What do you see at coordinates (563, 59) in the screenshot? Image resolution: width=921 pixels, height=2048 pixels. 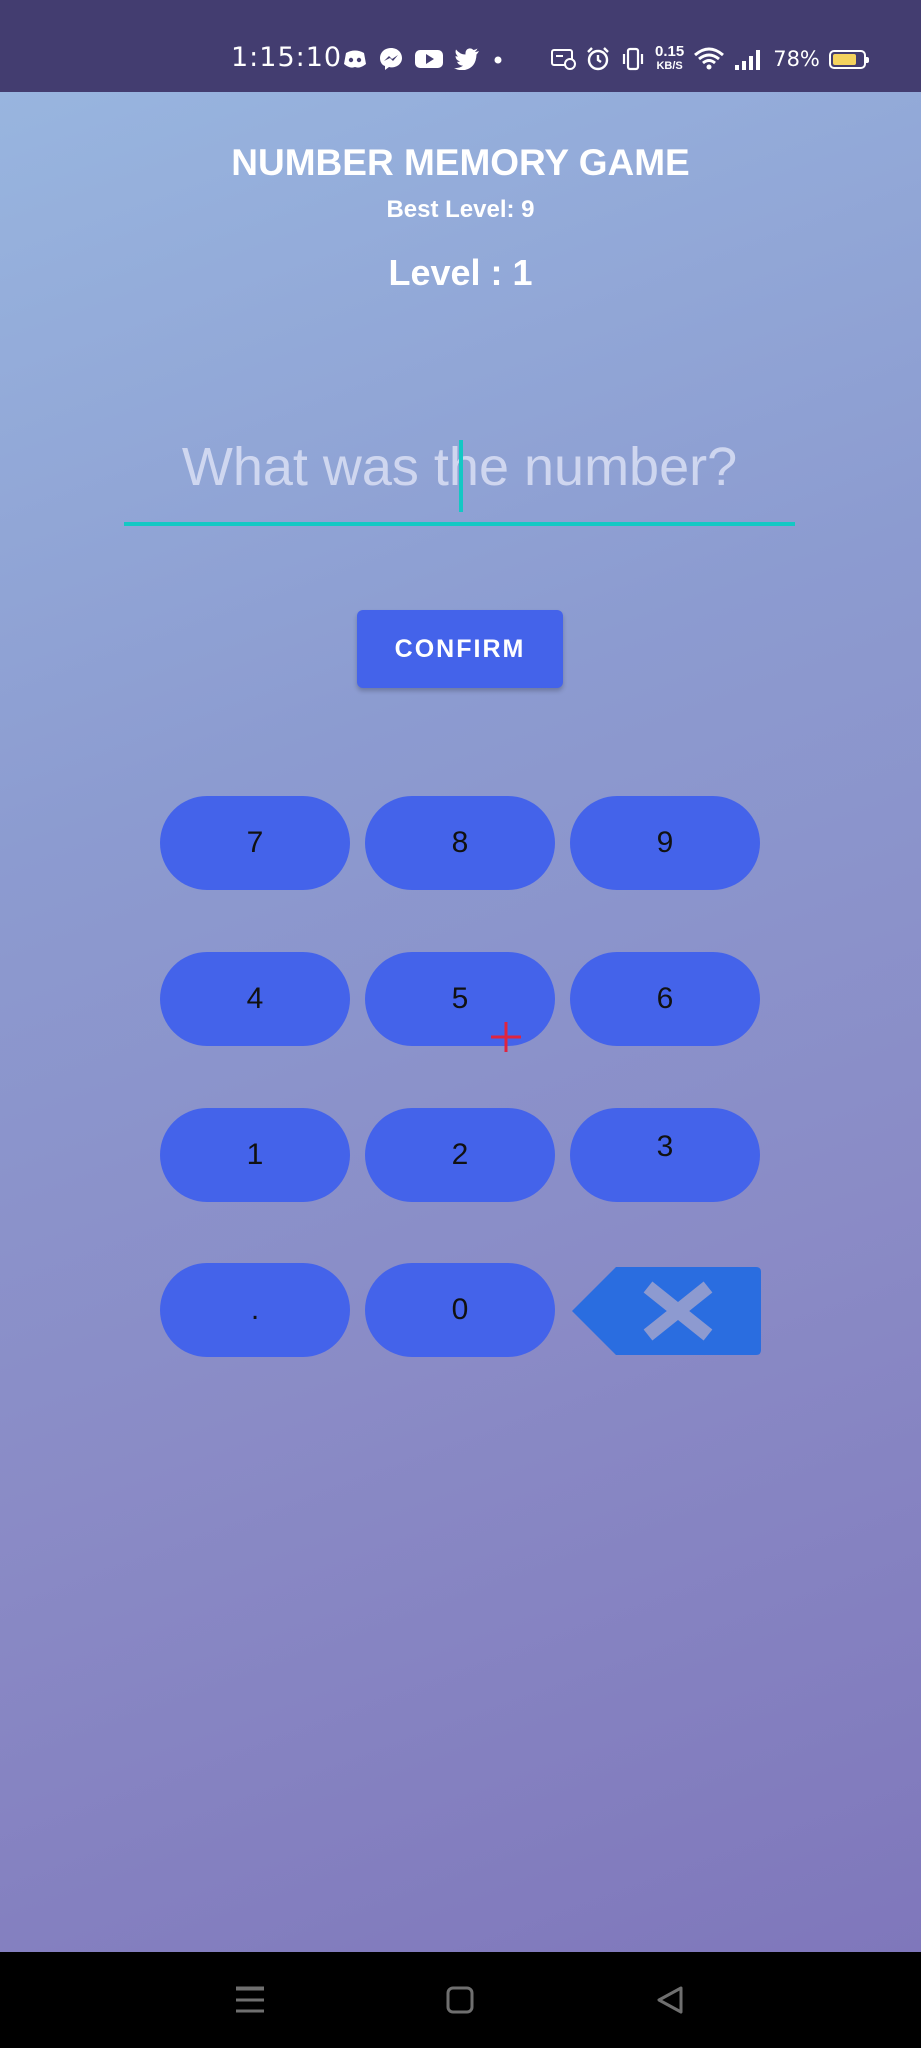 I see `screen-cast-icon` at bounding box center [563, 59].